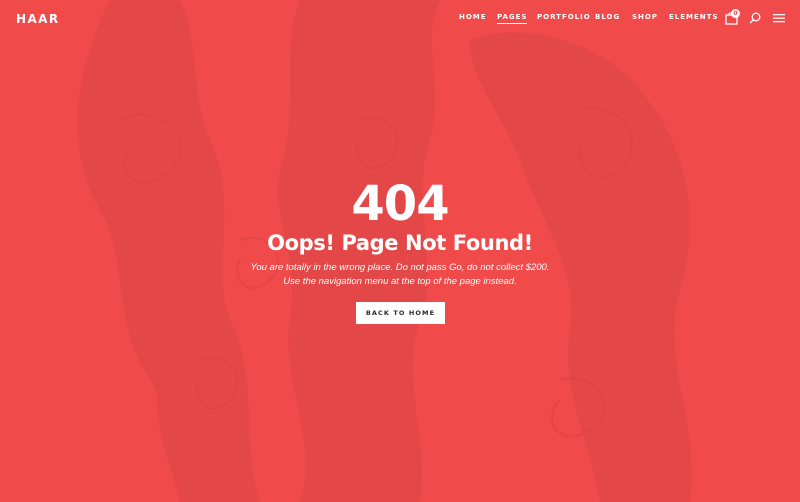 The height and width of the screenshot is (502, 800). I want to click on nav-item-shop: SHOP, so click(645, 17).